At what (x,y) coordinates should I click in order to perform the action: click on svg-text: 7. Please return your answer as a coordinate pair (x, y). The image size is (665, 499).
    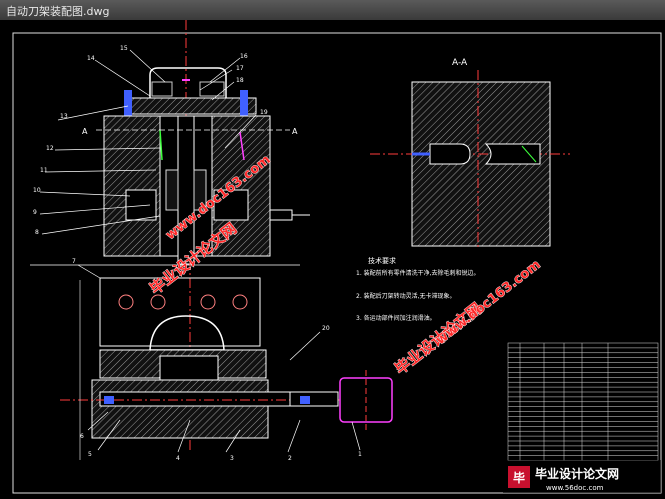
    Looking at the image, I should click on (74, 261).